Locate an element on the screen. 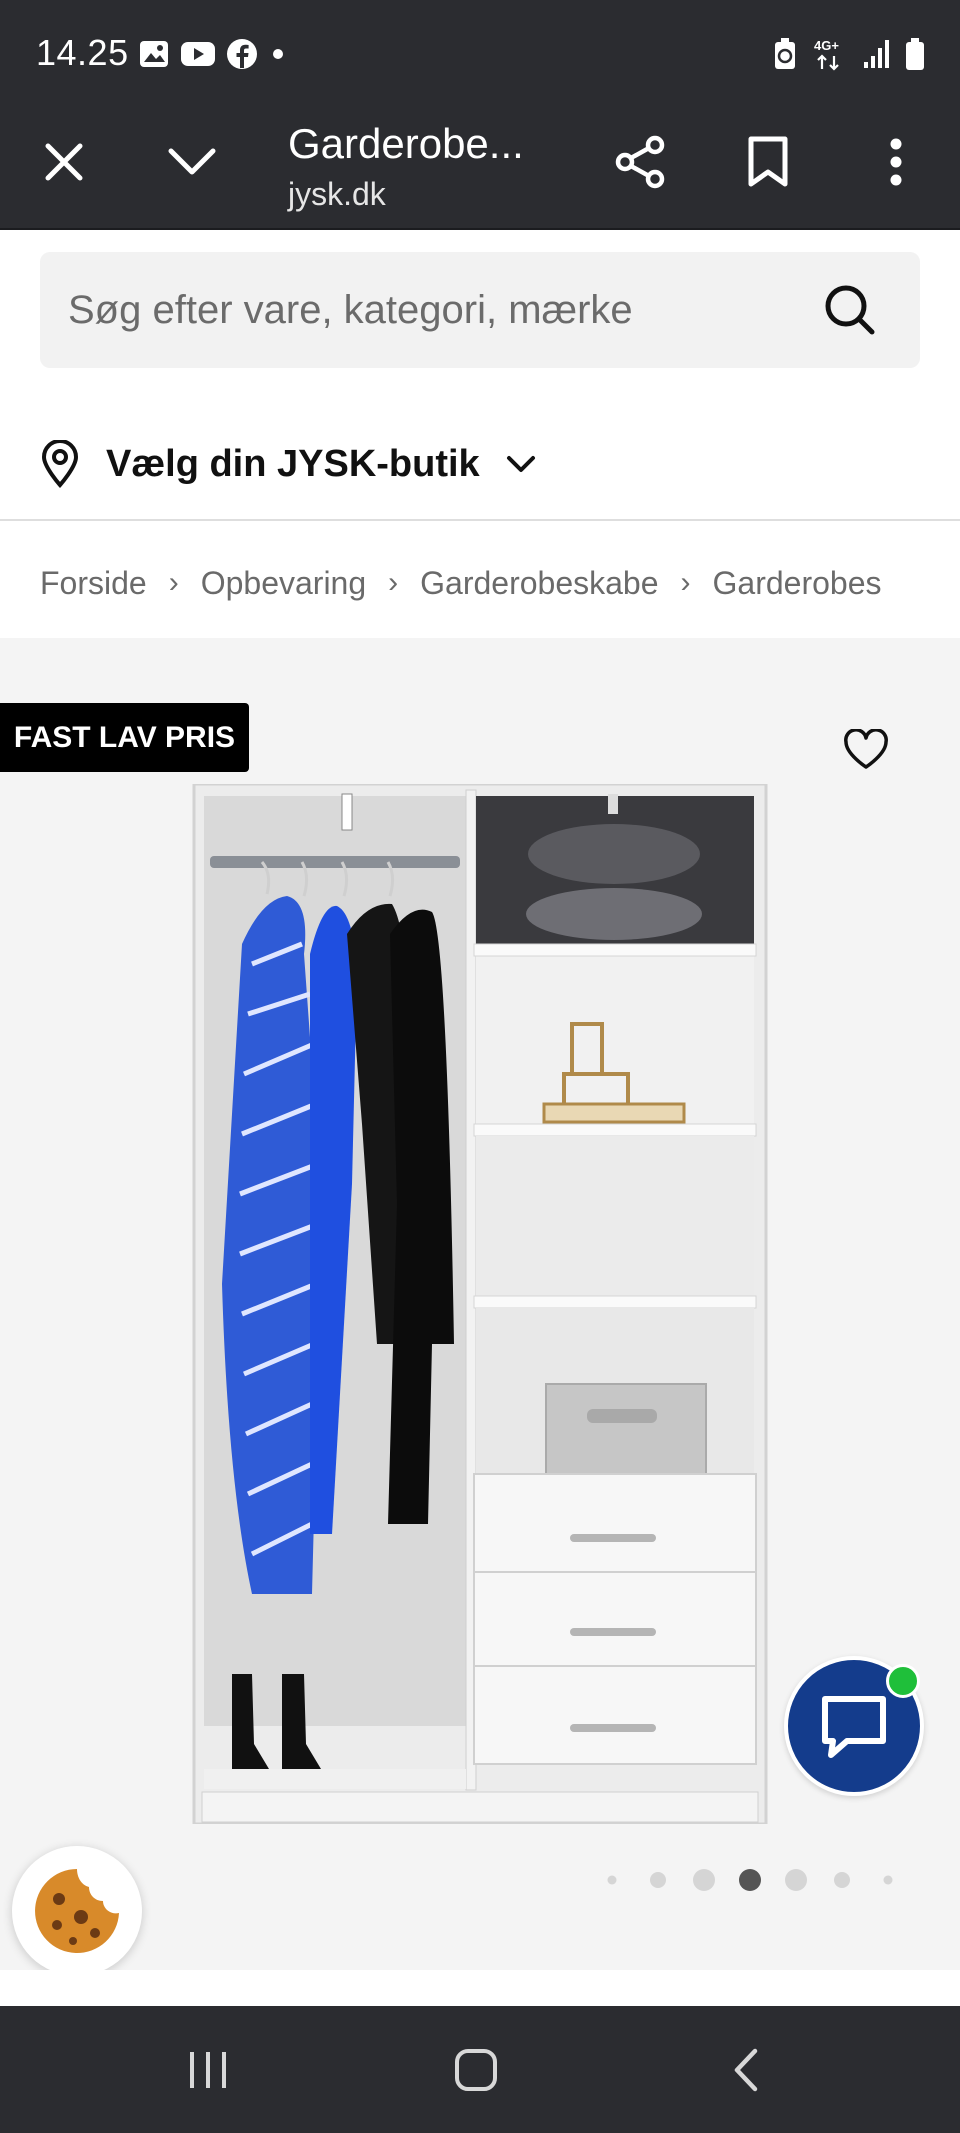 This screenshot has width=960, height=2133. breadcrumb-item-forside: Forside is located at coordinates (93, 583).